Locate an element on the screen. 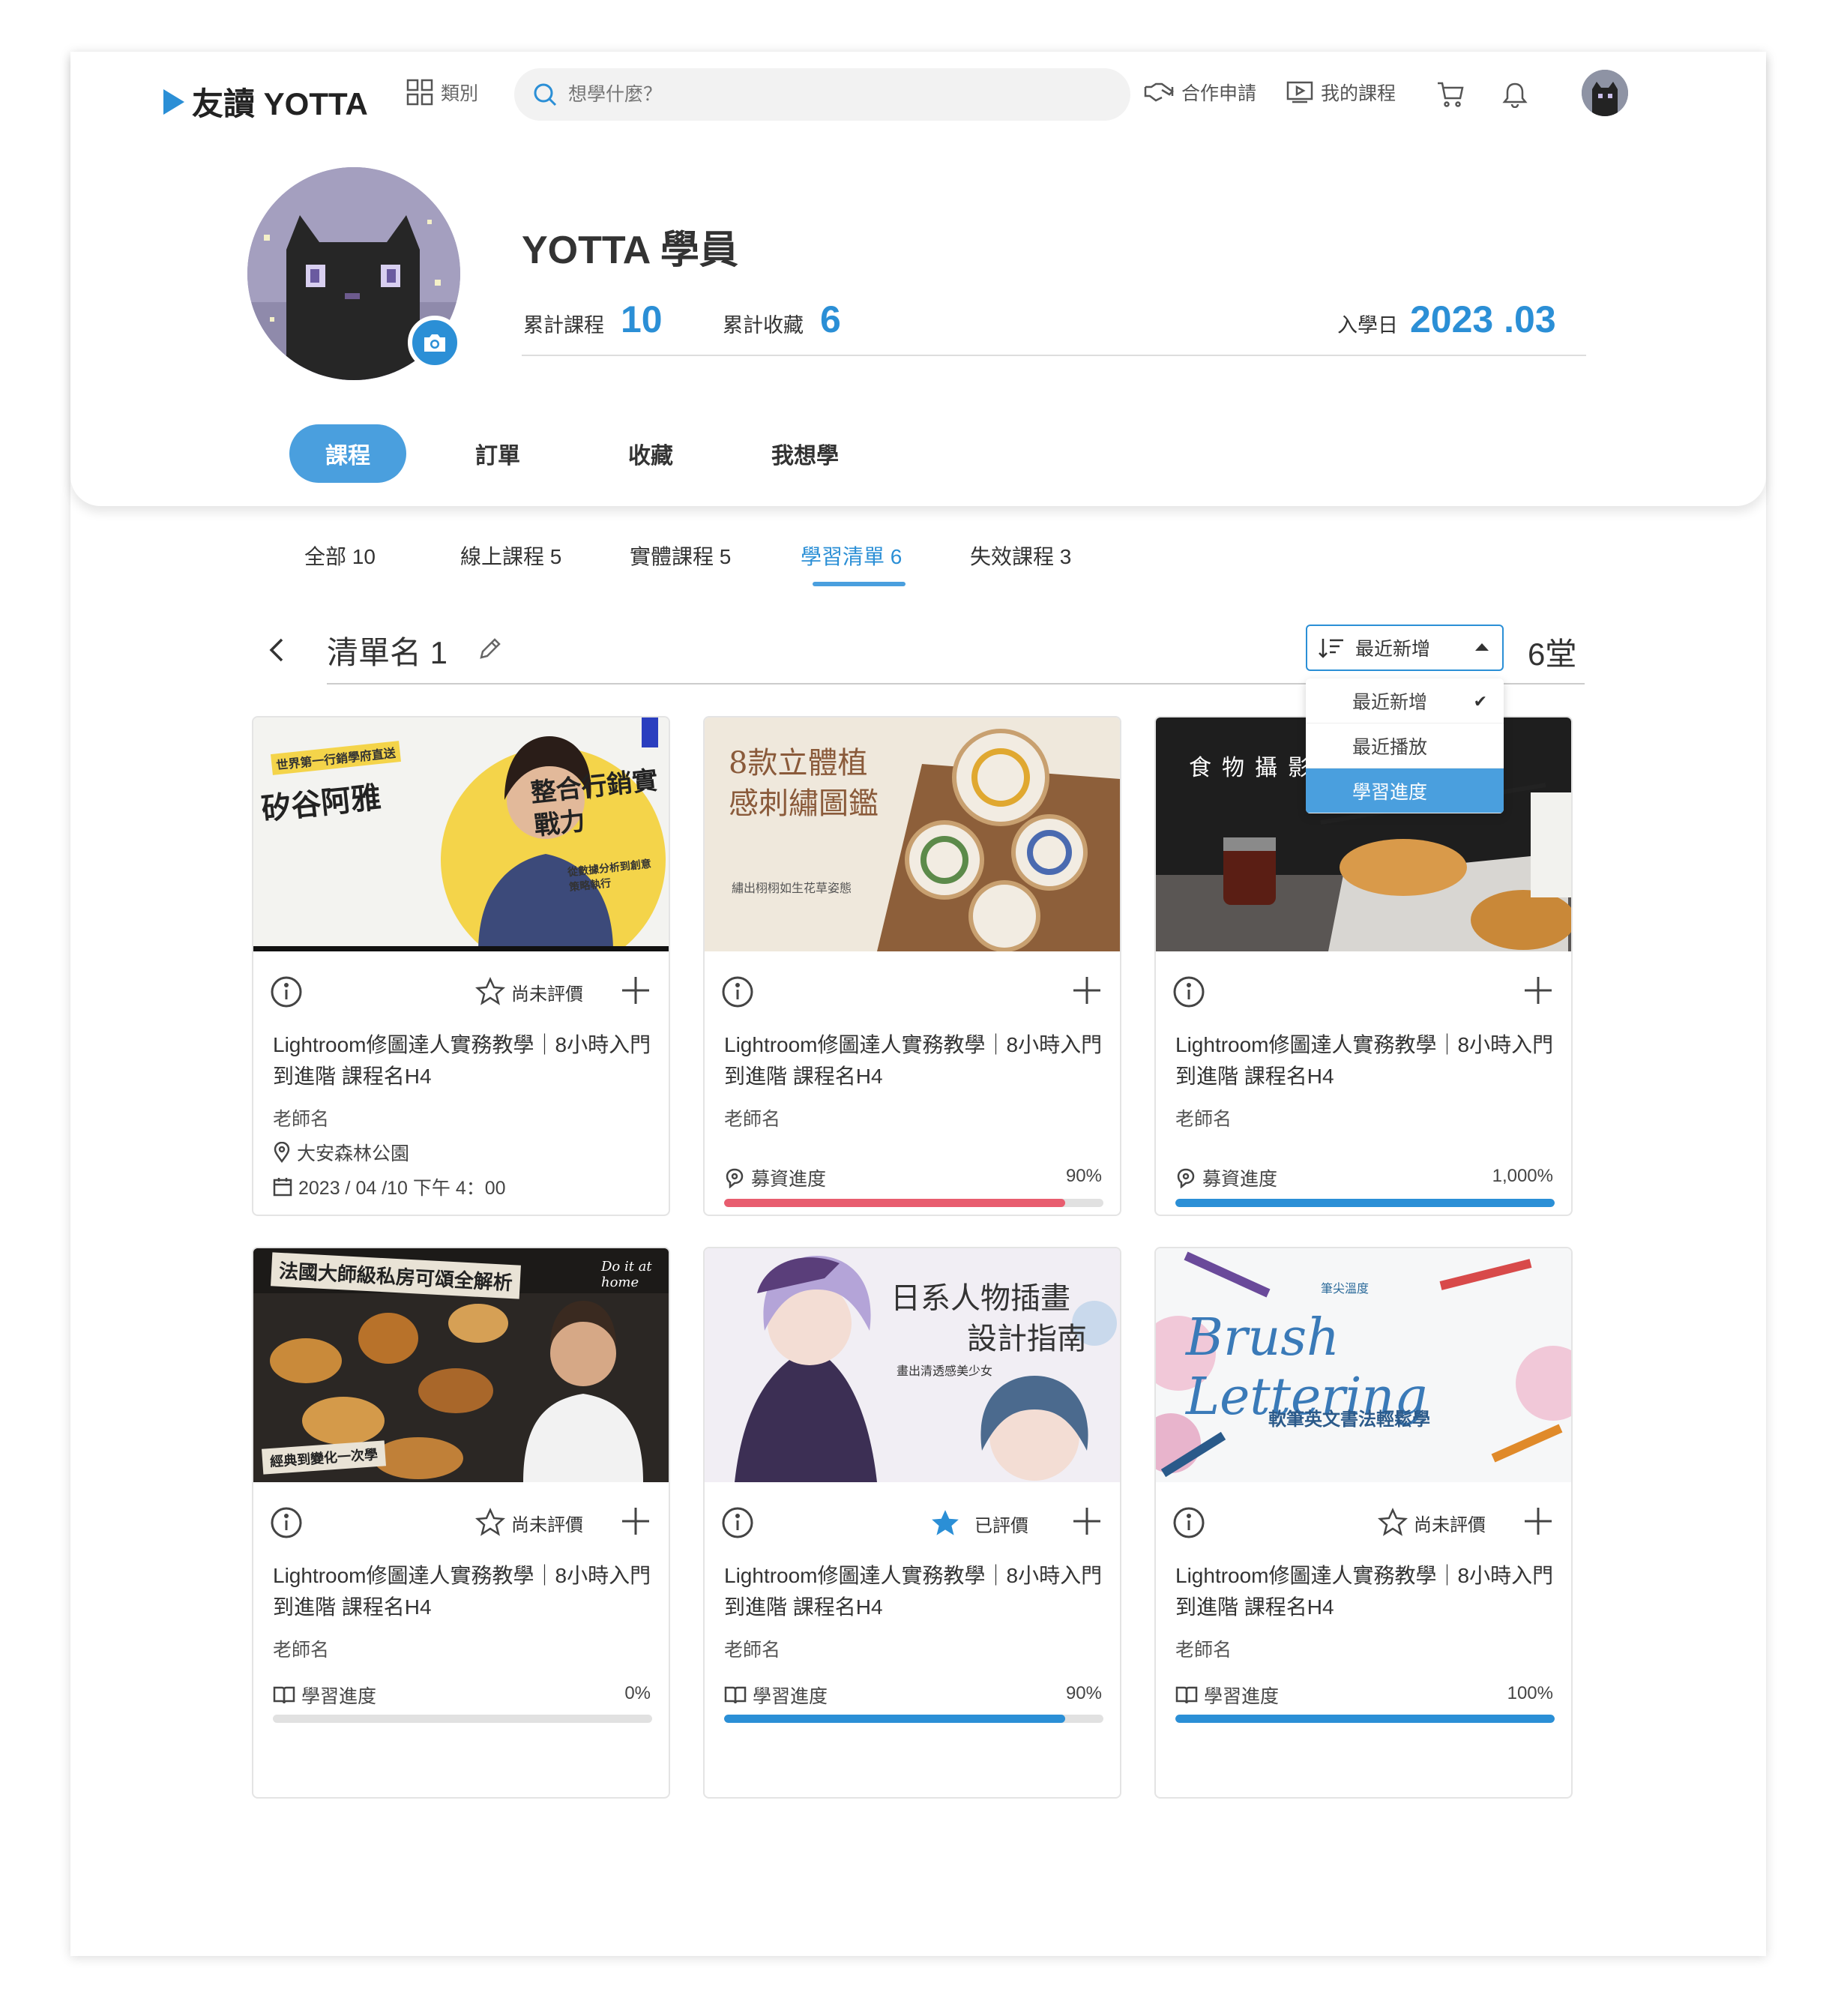 This screenshot has width=1838, height=2016. partner-link: 合作申請 is located at coordinates (1200, 93).